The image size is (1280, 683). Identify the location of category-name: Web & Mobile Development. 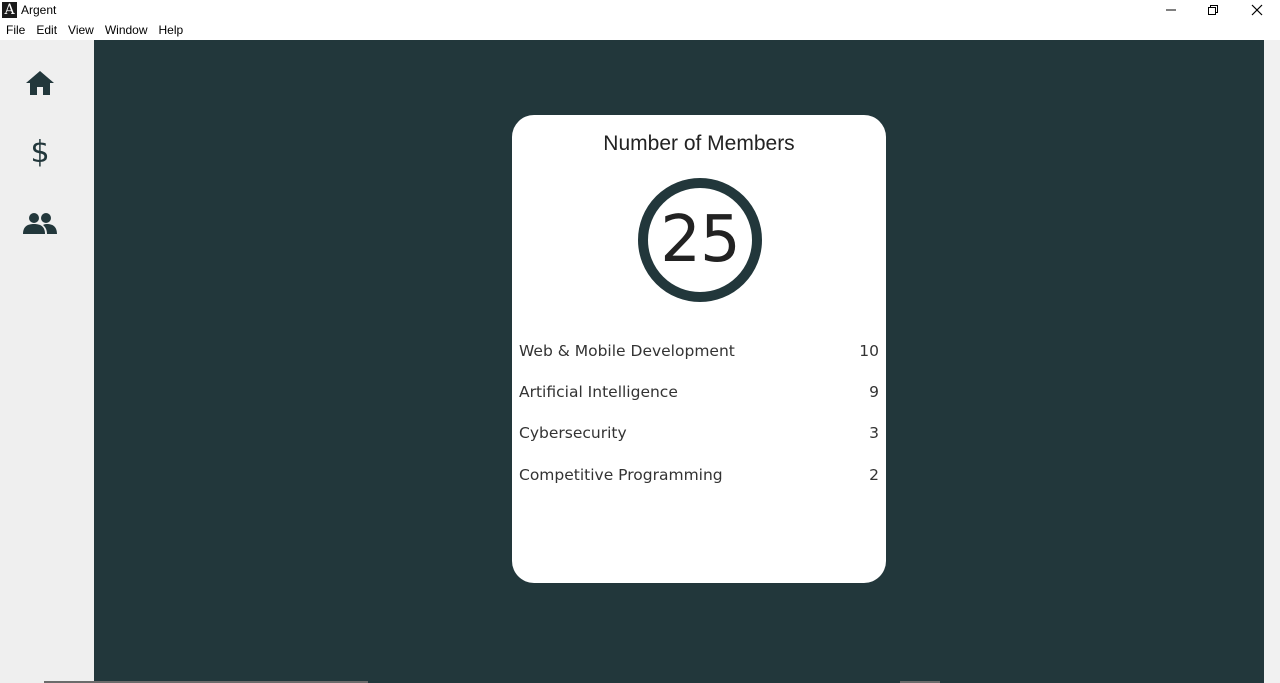
(627, 350).